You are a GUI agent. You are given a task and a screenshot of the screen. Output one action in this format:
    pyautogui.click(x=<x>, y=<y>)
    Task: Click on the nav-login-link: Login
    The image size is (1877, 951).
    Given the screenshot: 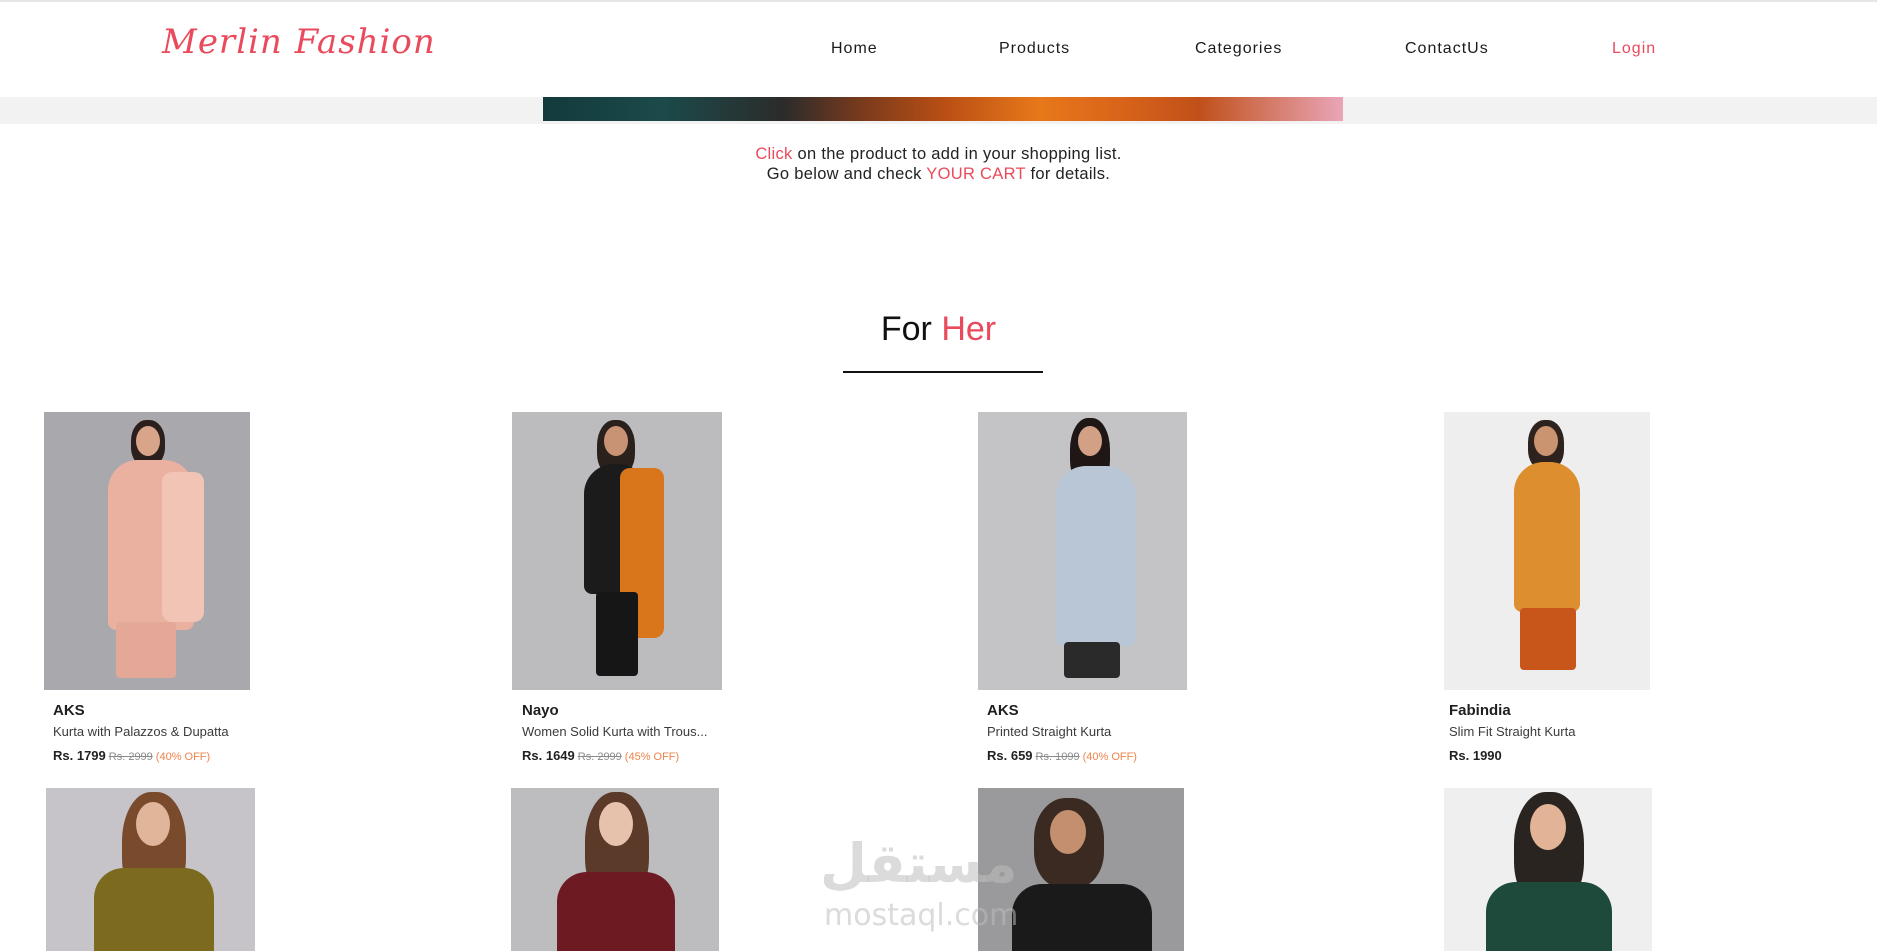 What is the action you would take?
    pyautogui.click(x=1634, y=49)
    